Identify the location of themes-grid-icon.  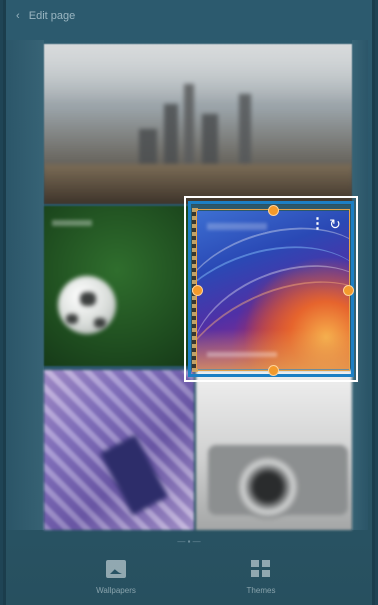
(261, 569).